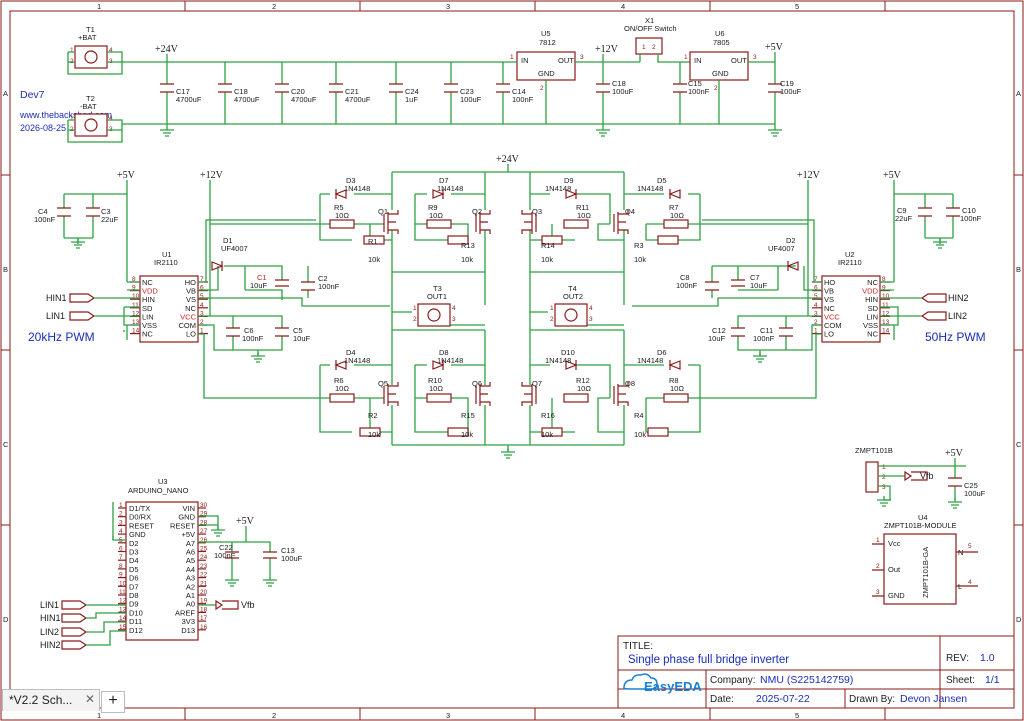  Describe the element at coordinates (717, 338) in the screenshot. I see `c12-val: 10uF` at that location.